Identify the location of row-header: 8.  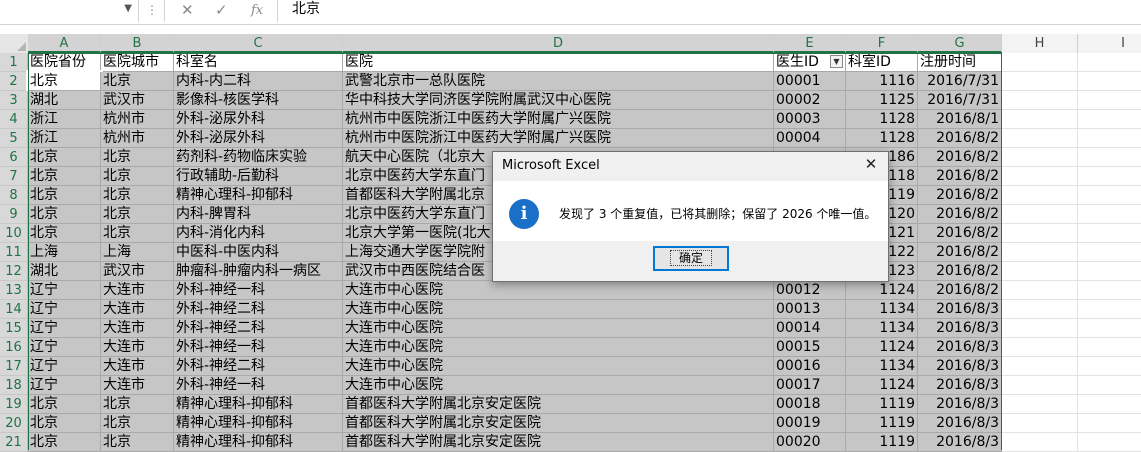
(14, 195).